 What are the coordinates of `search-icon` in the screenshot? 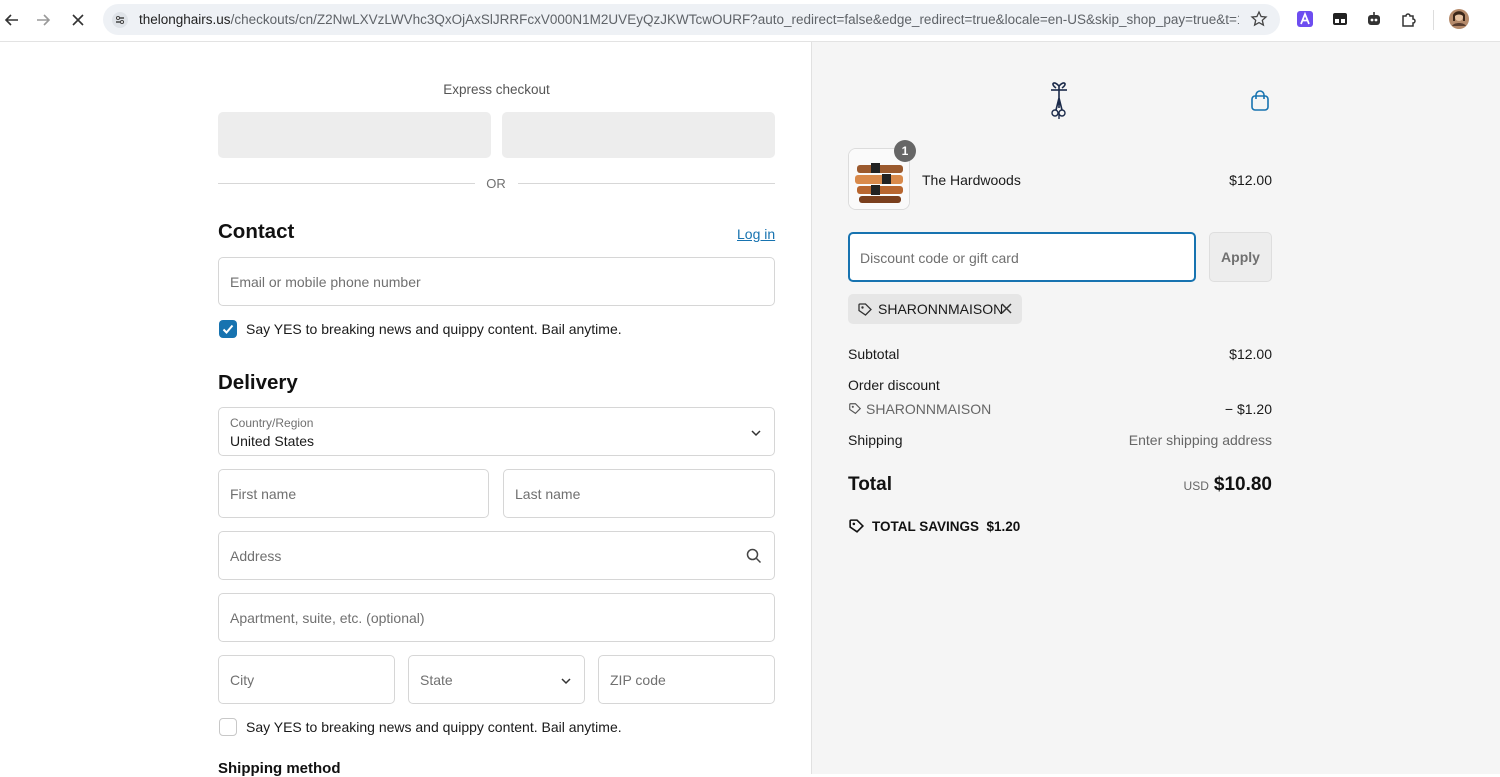 It's located at (754, 558).